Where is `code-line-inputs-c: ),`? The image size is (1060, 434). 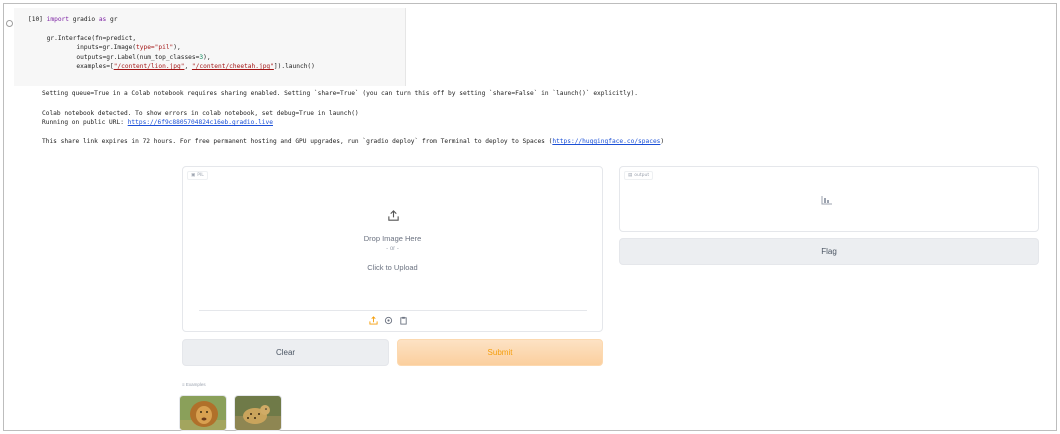
code-line-inputs-c: ), is located at coordinates (177, 48).